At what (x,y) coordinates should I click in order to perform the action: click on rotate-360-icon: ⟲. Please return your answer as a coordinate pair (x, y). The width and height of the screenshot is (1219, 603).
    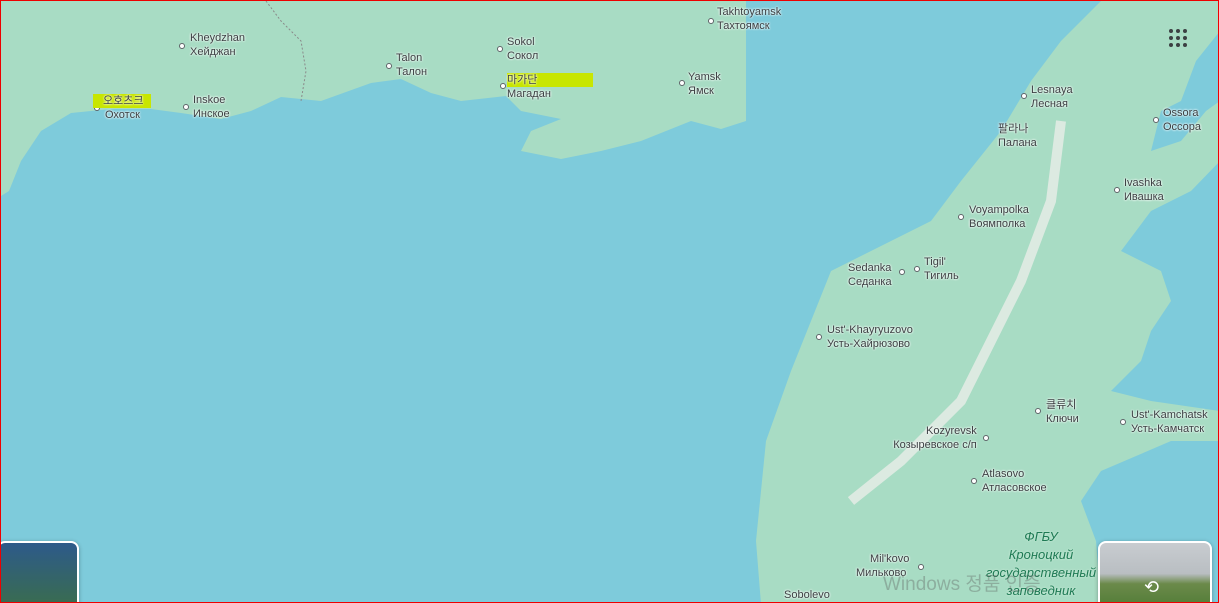
    Looking at the image, I should click on (1152, 587).